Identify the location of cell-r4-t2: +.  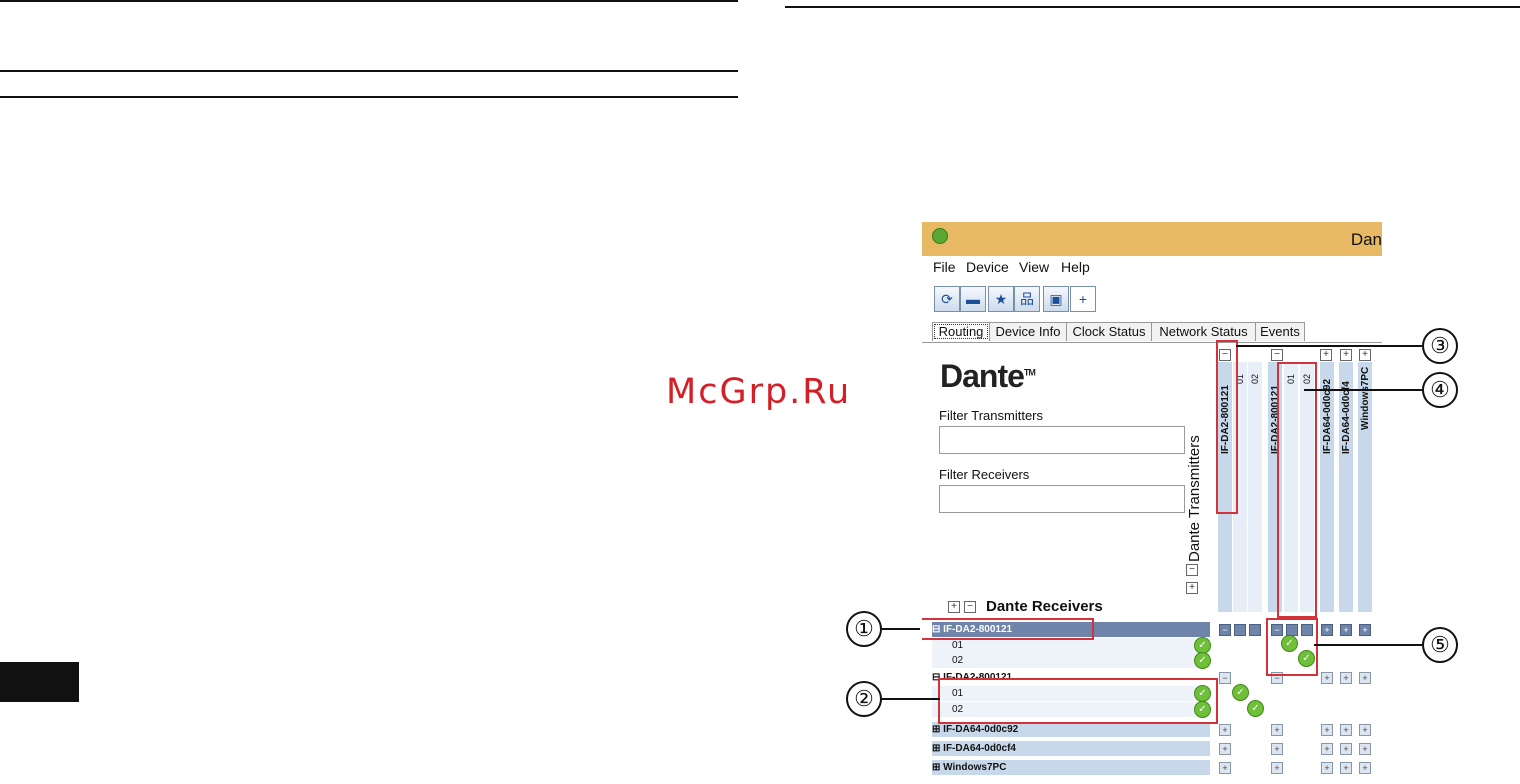
(1277, 749).